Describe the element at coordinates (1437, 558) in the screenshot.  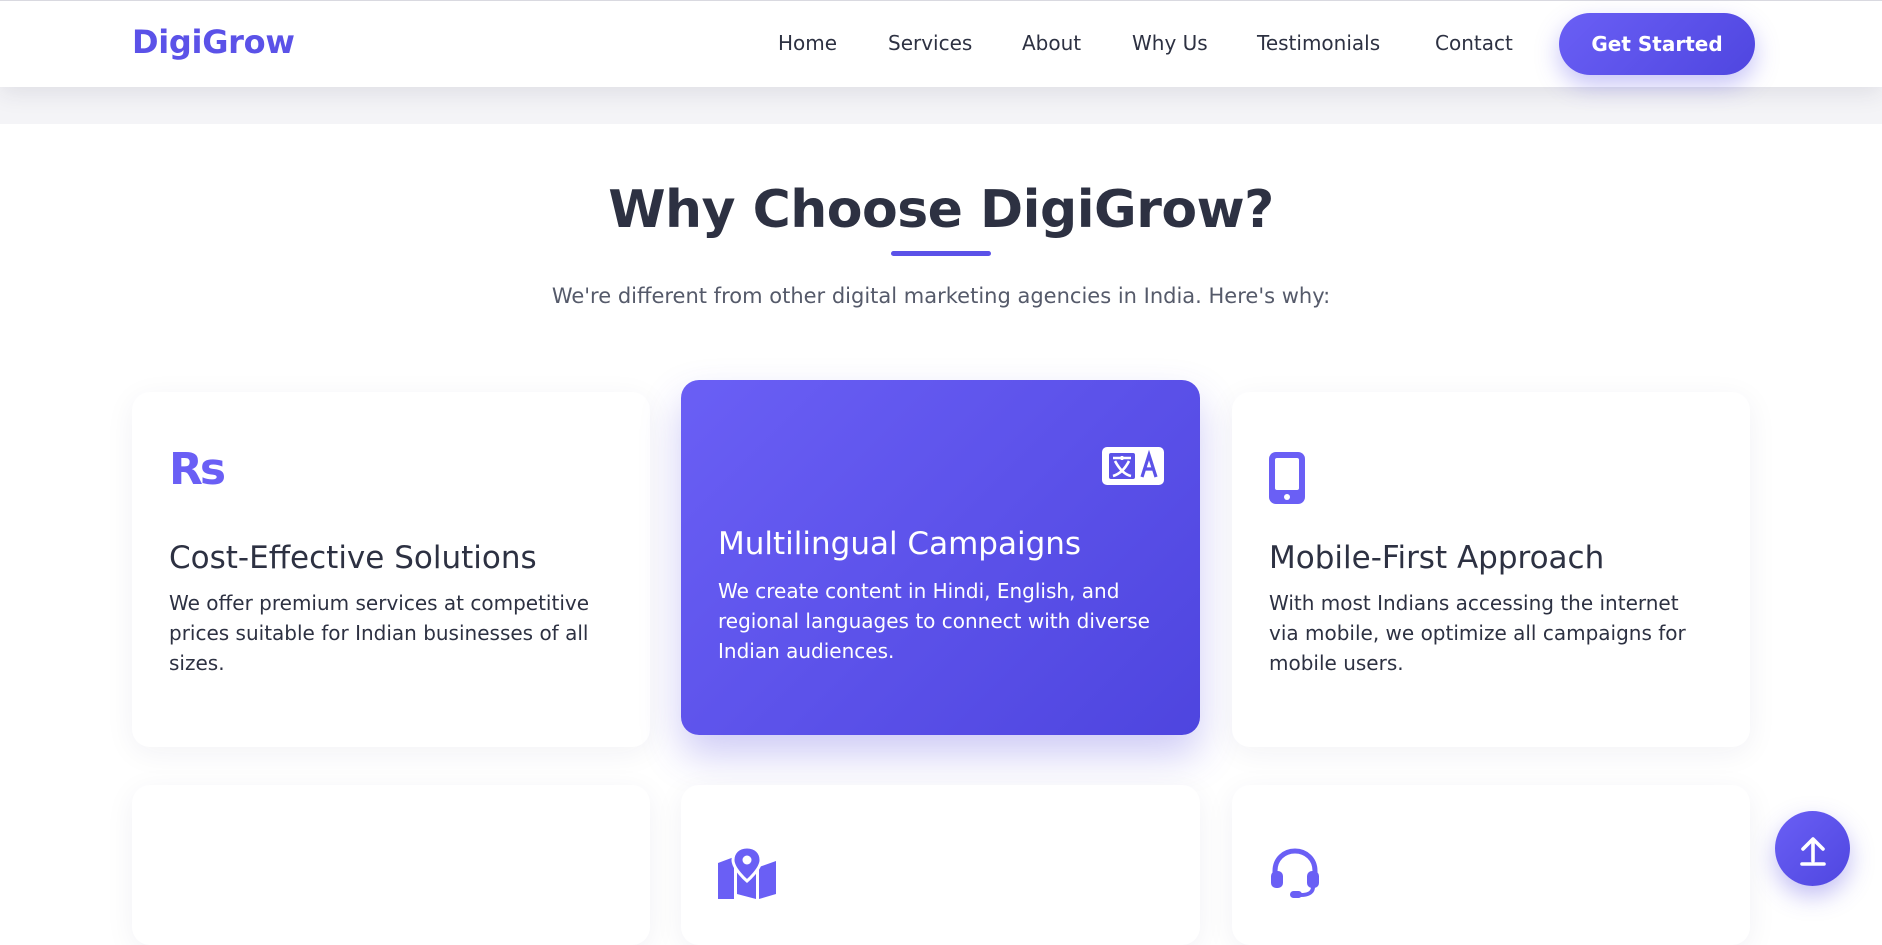
I see `card-title: Mobile-First Approach` at that location.